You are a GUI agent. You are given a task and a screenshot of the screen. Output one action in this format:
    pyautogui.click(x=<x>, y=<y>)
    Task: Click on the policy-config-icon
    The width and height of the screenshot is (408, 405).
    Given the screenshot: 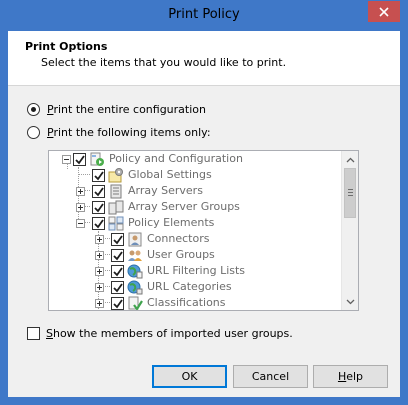 What is the action you would take?
    pyautogui.click(x=97, y=159)
    